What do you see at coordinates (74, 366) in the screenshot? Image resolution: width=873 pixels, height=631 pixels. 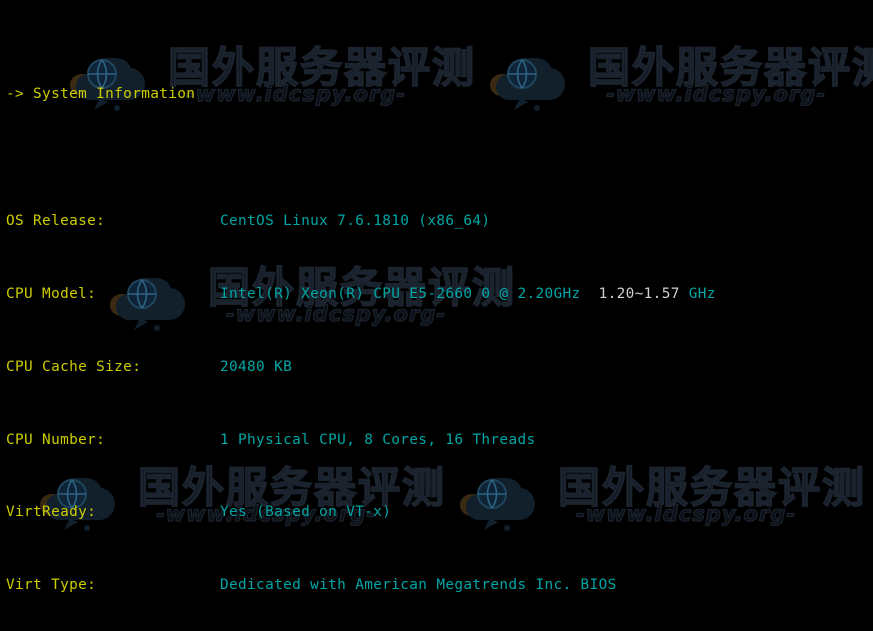 I see `row-label: CPU Cache Size:` at bounding box center [74, 366].